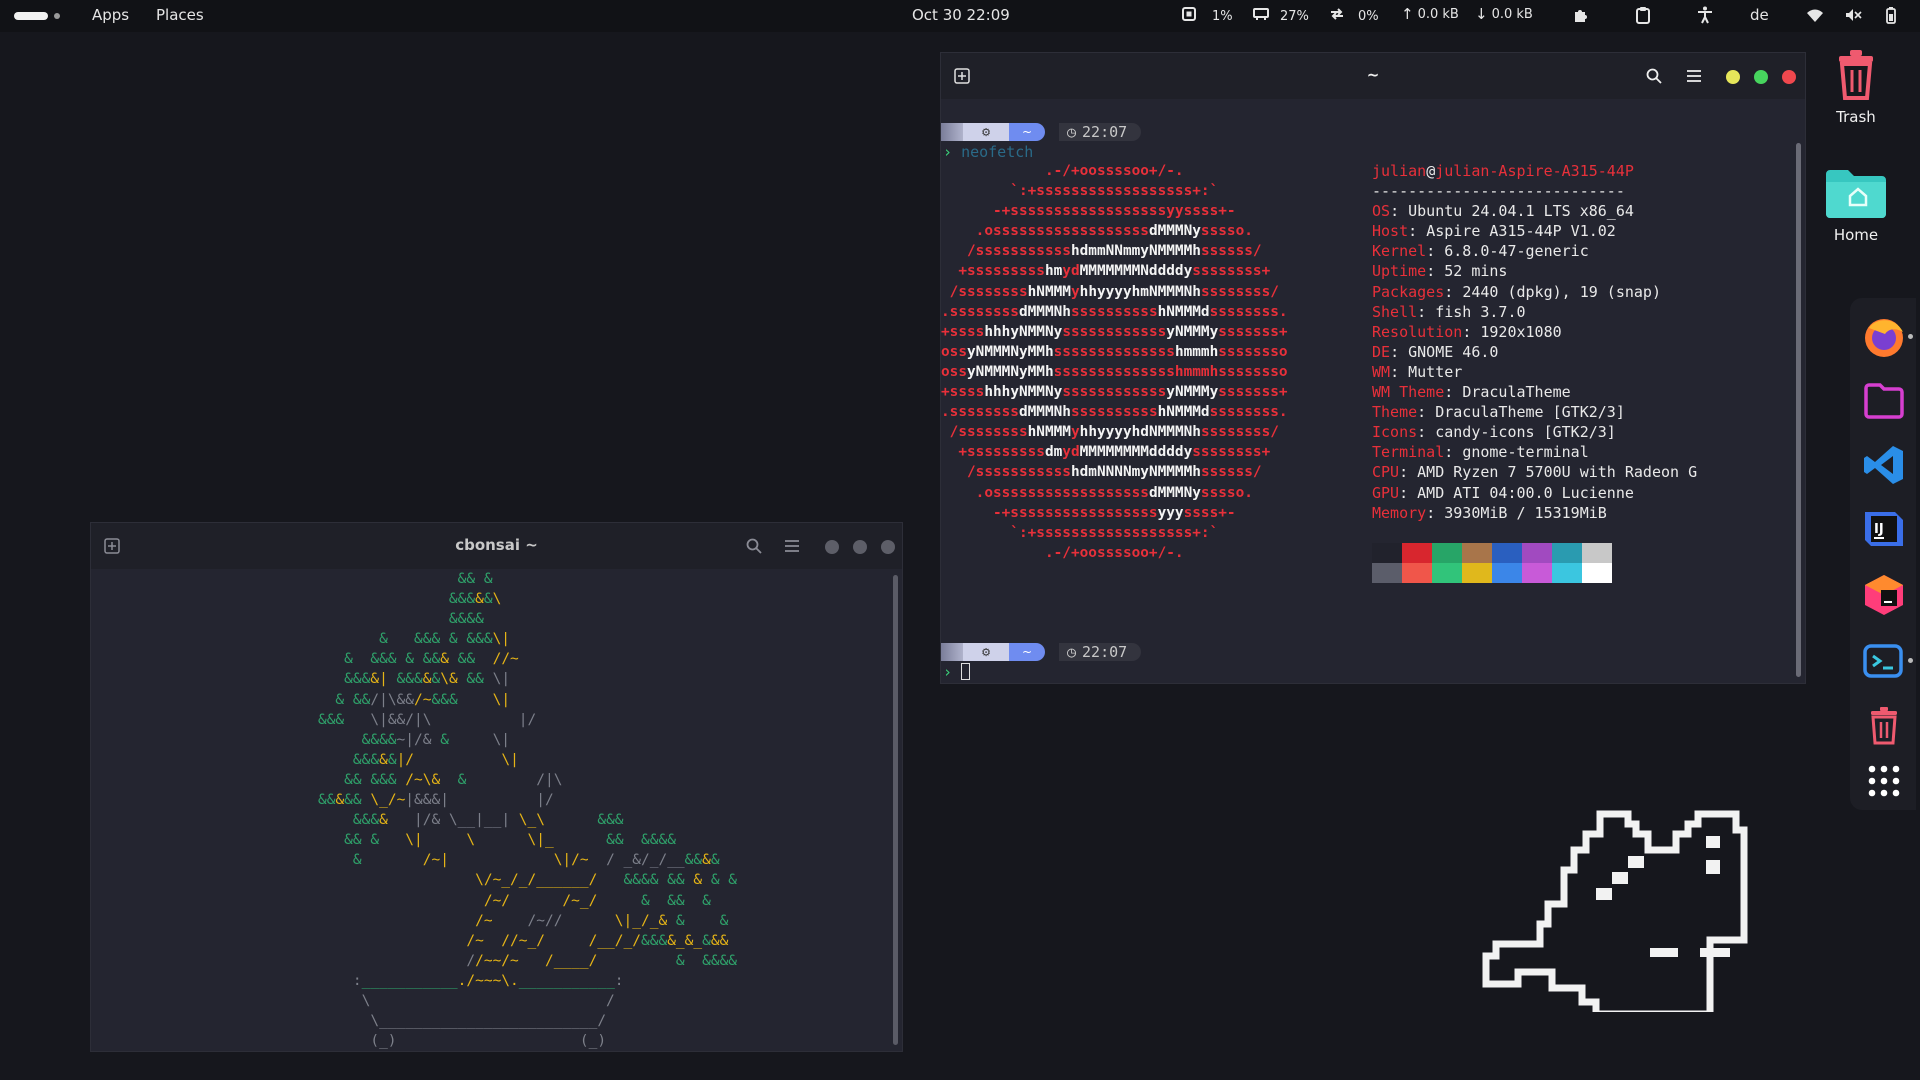  What do you see at coordinates (39, 16) in the screenshot?
I see `activities-indicator` at bounding box center [39, 16].